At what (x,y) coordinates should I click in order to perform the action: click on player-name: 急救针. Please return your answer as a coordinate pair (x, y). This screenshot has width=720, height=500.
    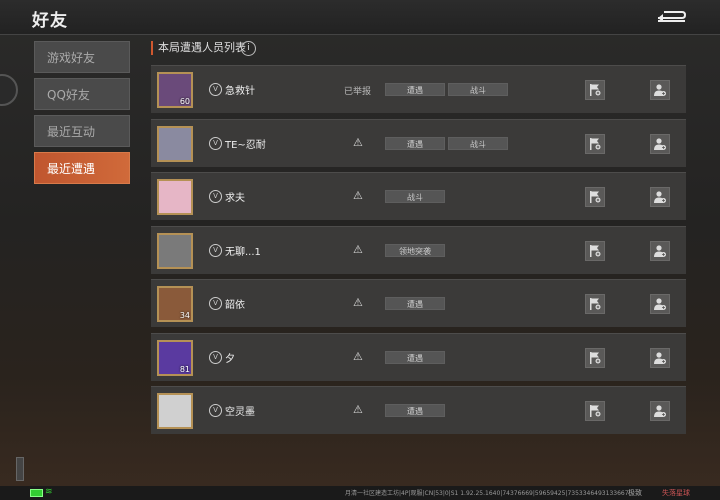
    Looking at the image, I should click on (240, 91).